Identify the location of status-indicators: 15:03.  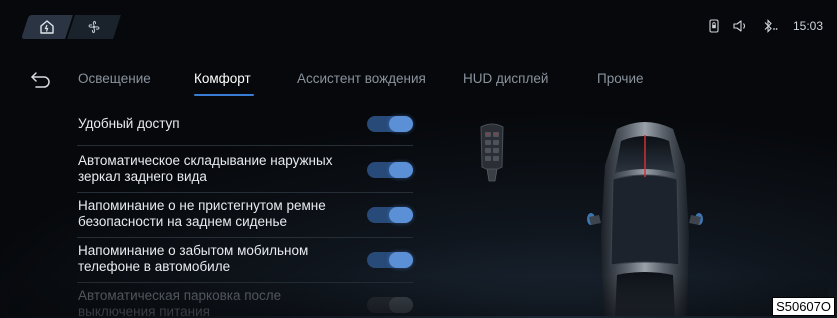
(766, 26).